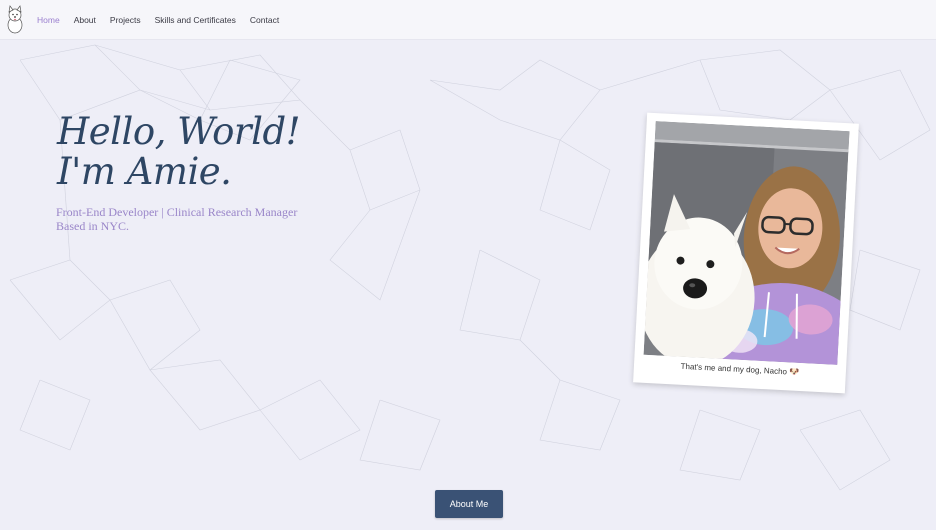 This screenshot has width=936, height=530. I want to click on nav-projects: Projects, so click(125, 20).